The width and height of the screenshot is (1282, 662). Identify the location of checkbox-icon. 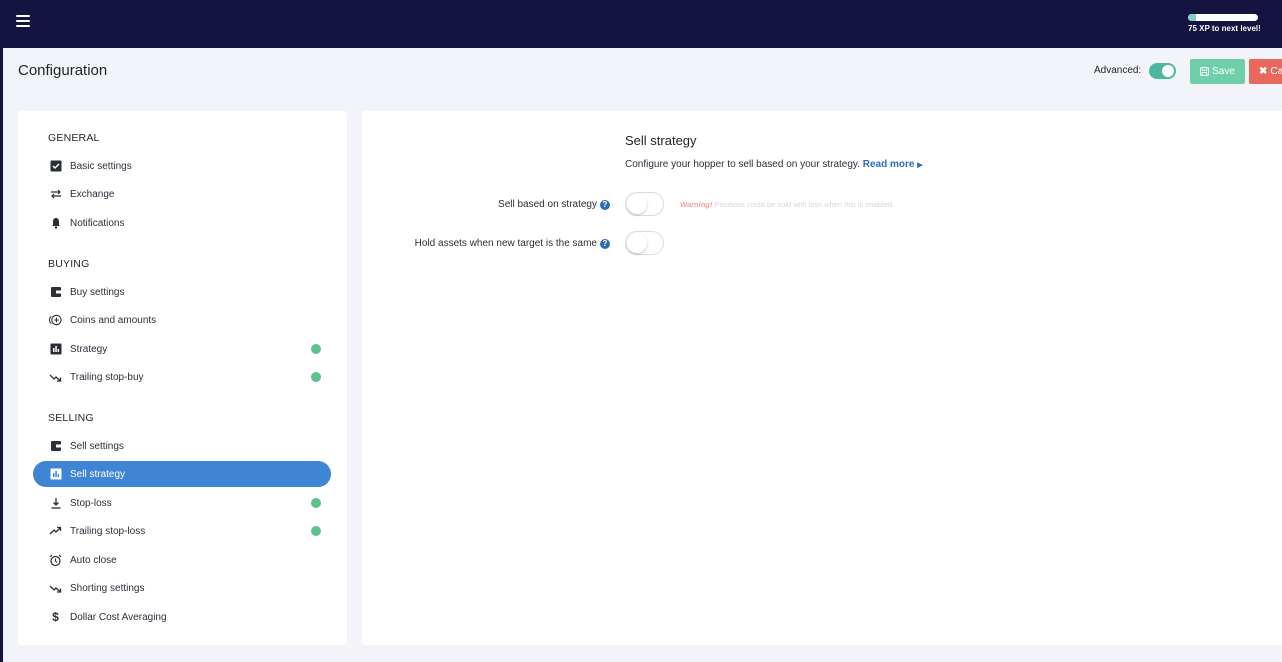
(55, 166).